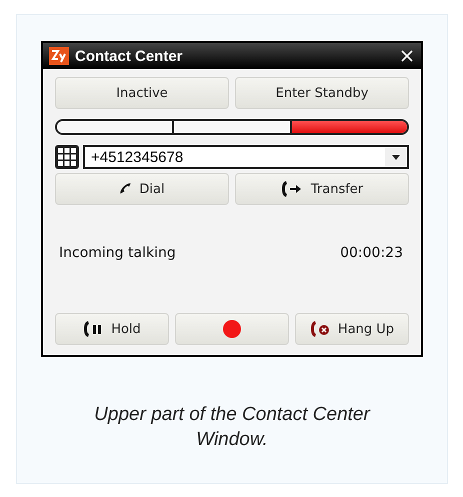 The height and width of the screenshot is (497, 463). Describe the element at coordinates (142, 93) in the screenshot. I see `status-button: Inactive` at that location.